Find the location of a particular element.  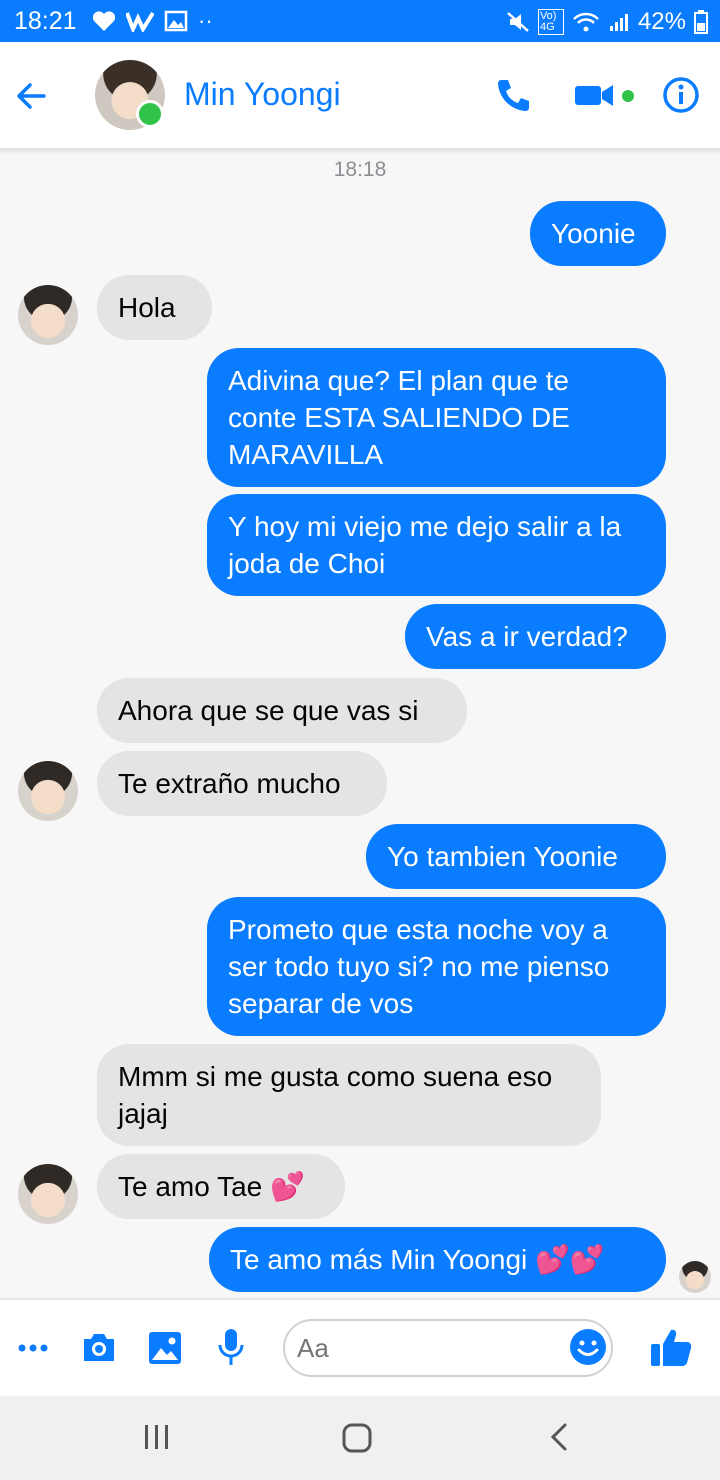

seen-receipt-avatar is located at coordinates (695, 1277).